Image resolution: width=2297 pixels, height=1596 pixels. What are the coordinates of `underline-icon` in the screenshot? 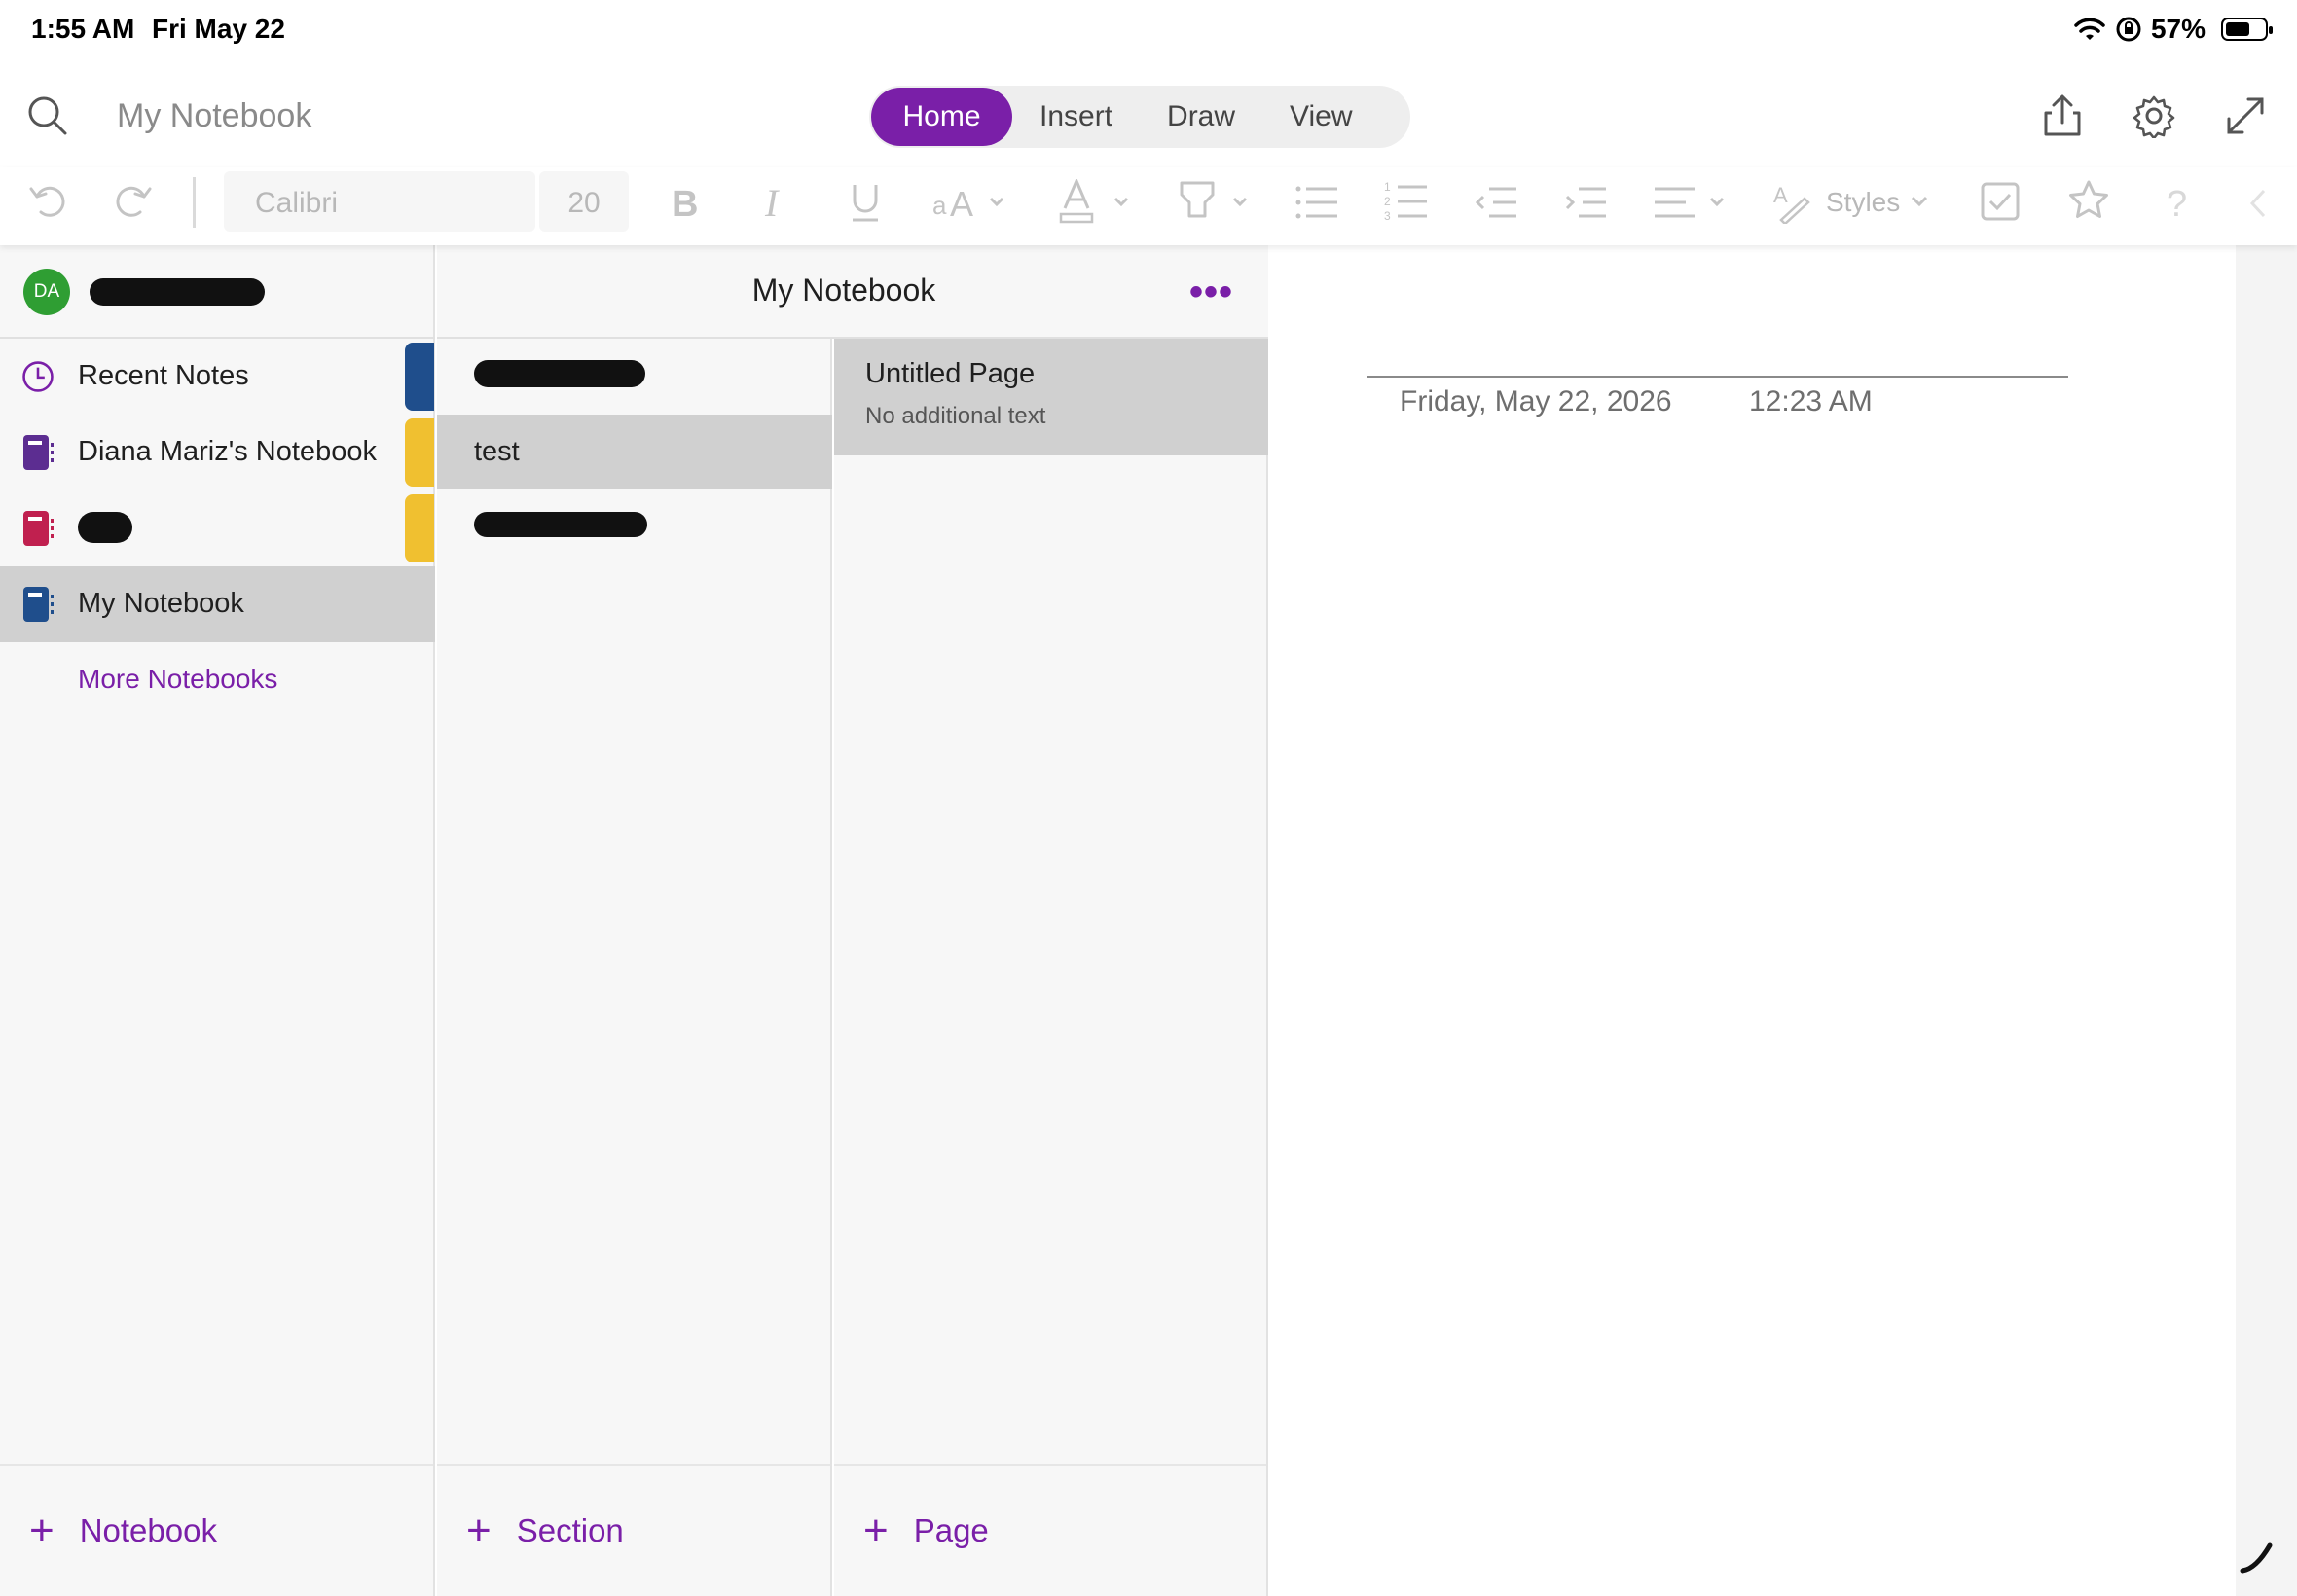 It's located at (865, 202).